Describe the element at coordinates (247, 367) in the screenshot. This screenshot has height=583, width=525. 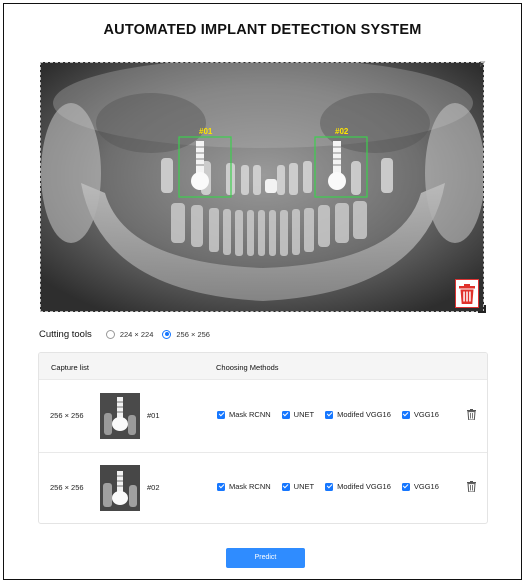
I see `header-choosing-methods: Choosing Methods` at that location.